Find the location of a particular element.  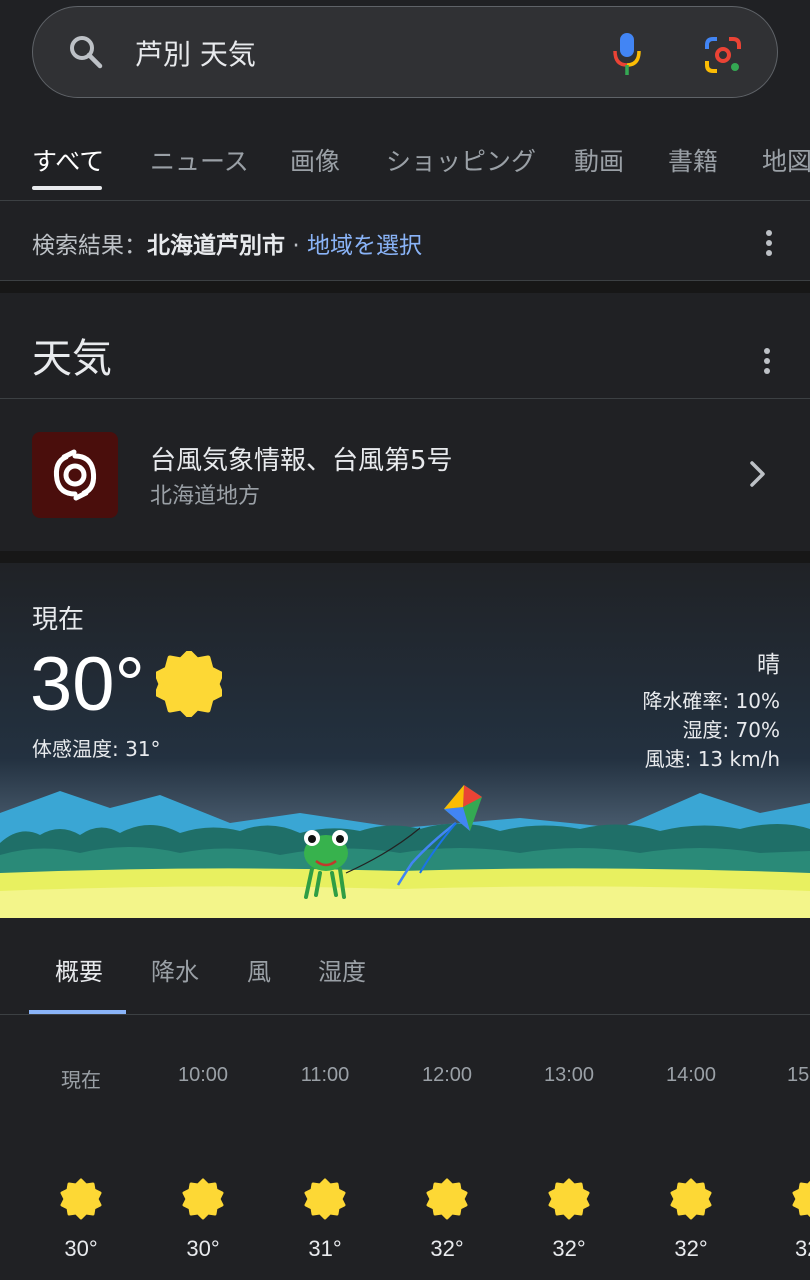

wind-speed: 風速: 13 km/h is located at coordinates (712, 759).